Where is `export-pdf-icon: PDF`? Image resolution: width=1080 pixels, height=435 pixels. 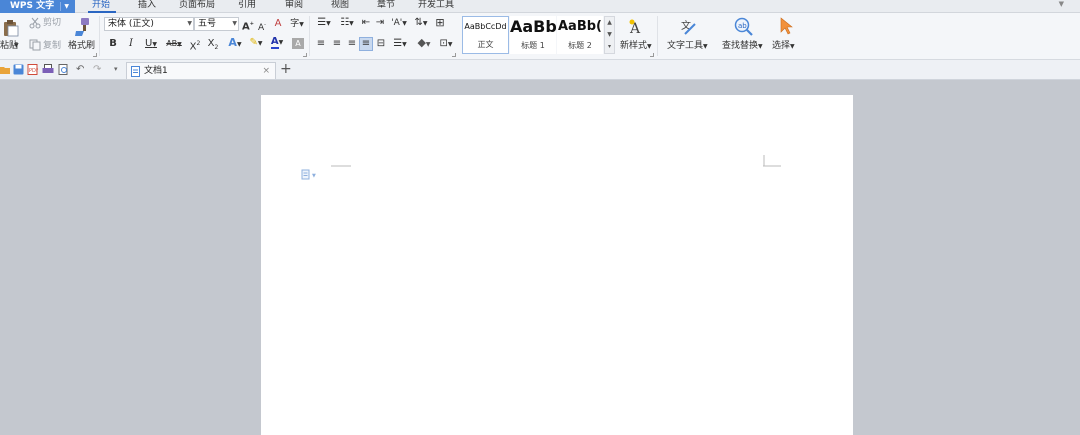 export-pdf-icon: PDF is located at coordinates (32, 69).